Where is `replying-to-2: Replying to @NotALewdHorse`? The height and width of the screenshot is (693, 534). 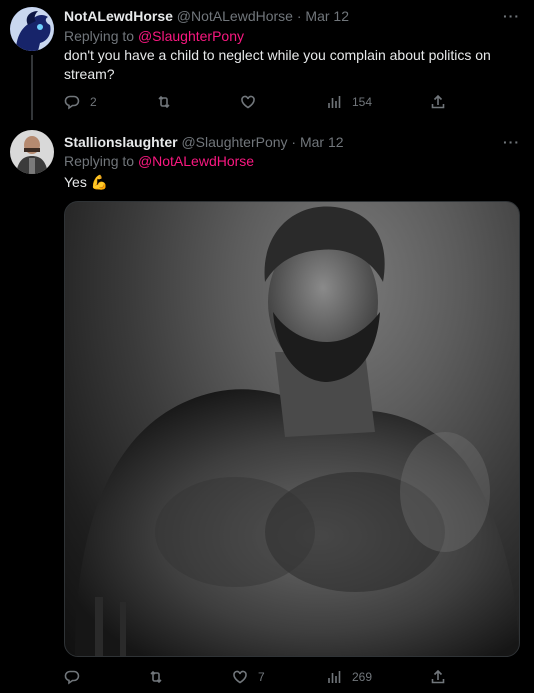
replying-to-2: Replying to @NotALewdHorse is located at coordinates (159, 161).